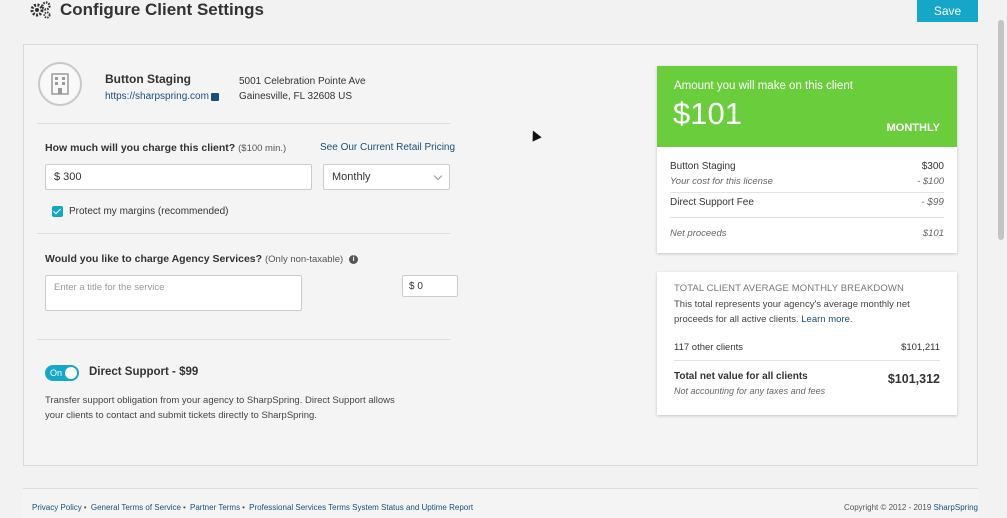 The width and height of the screenshot is (1007, 518). What do you see at coordinates (956, 507) in the screenshot?
I see `brand-link: SharpSpring` at bounding box center [956, 507].